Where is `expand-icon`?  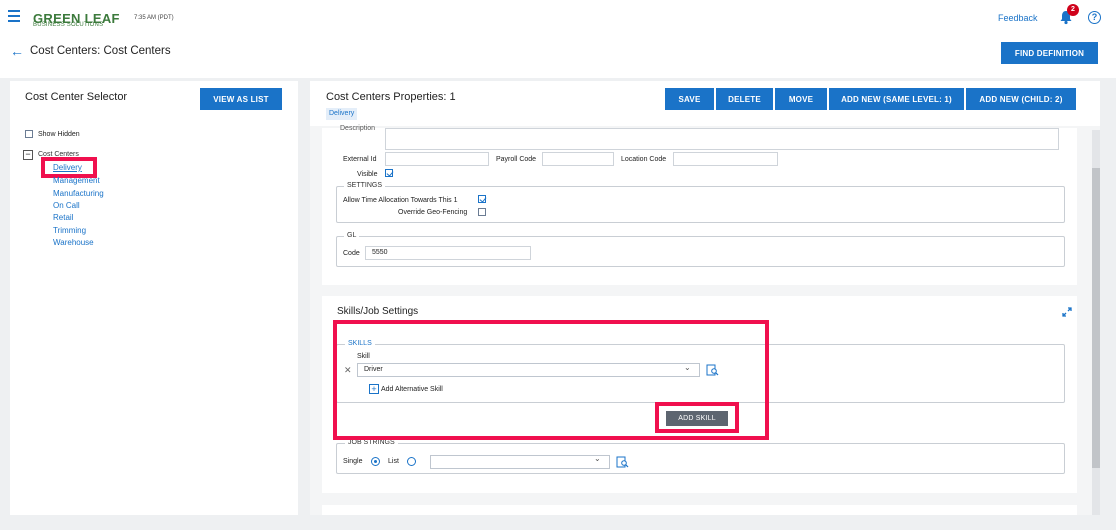 expand-icon is located at coordinates (1067, 312).